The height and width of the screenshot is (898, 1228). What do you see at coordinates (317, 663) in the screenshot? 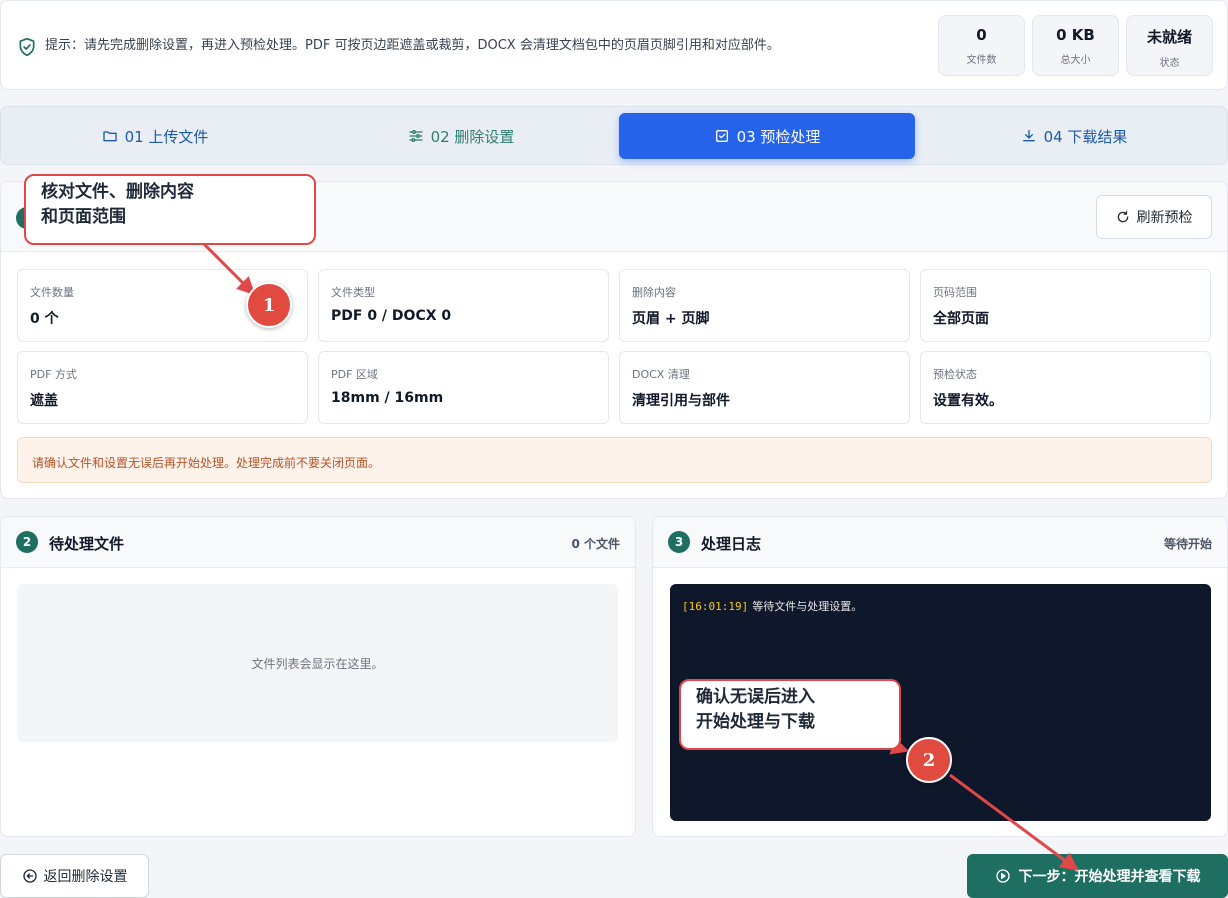
I see `file-list-empty-state: 文件列表会显示在这里。` at bounding box center [317, 663].